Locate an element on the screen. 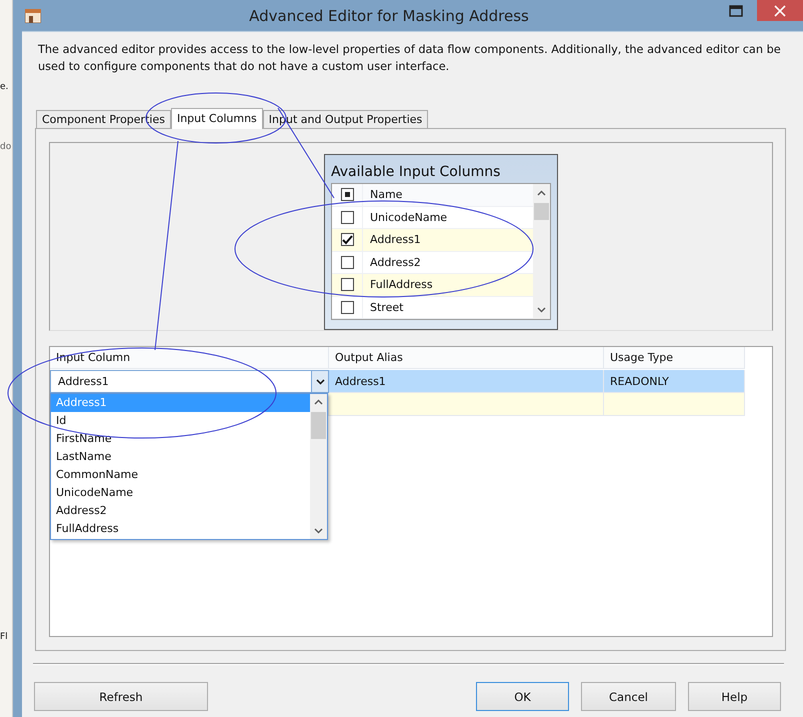 The image size is (803, 717). column-row: Address2 is located at coordinates (432, 263).